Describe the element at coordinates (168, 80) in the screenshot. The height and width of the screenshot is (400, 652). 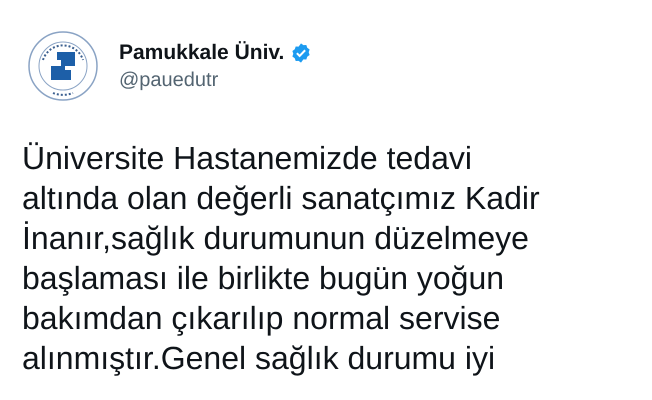
I see `account-handle: @pauedutr` at that location.